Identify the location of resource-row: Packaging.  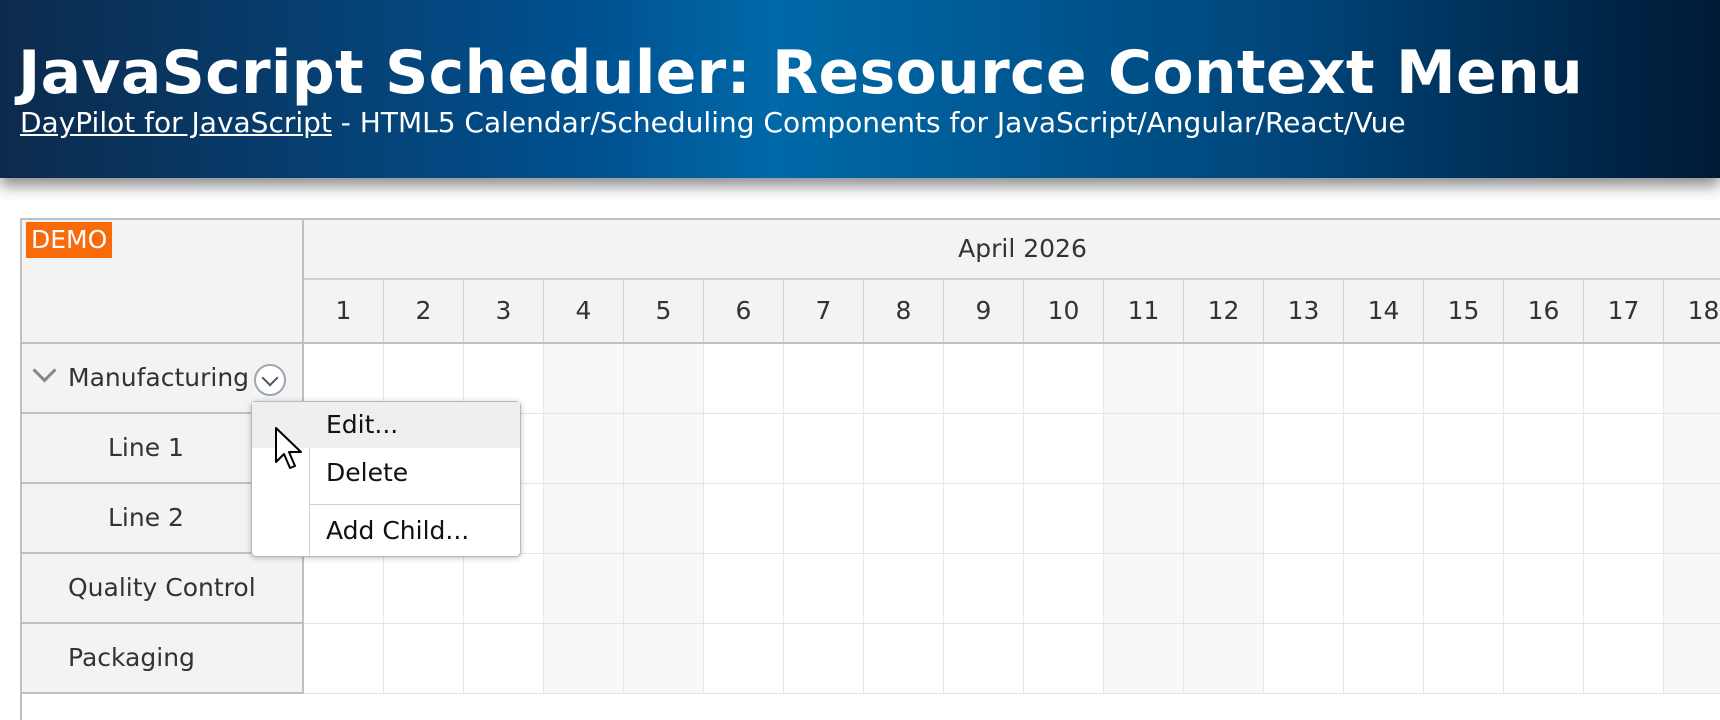
(871, 659).